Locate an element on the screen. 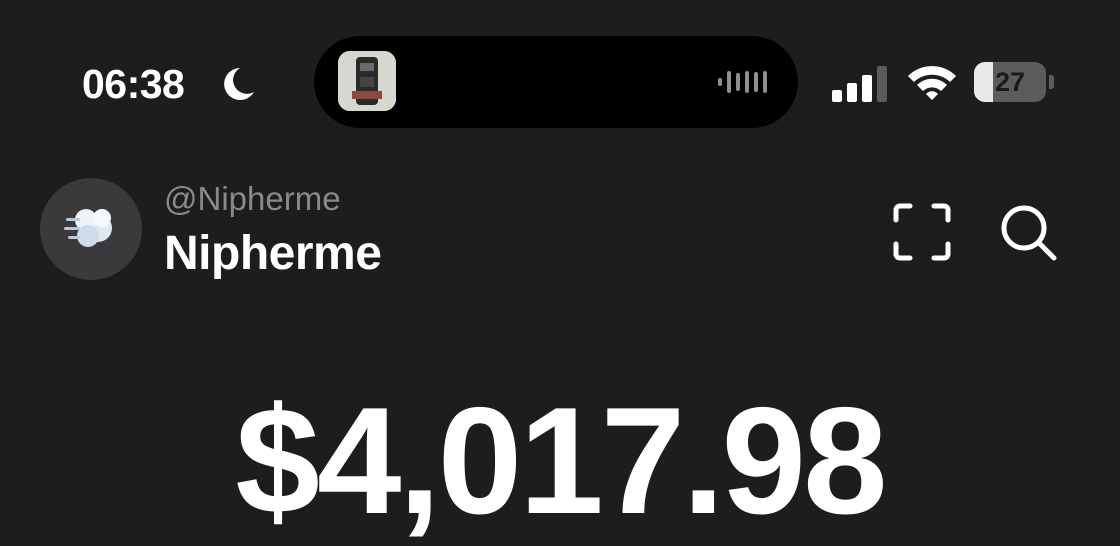 This screenshot has width=1120, height=546. profile-handle: @Nipherme is located at coordinates (252, 198).